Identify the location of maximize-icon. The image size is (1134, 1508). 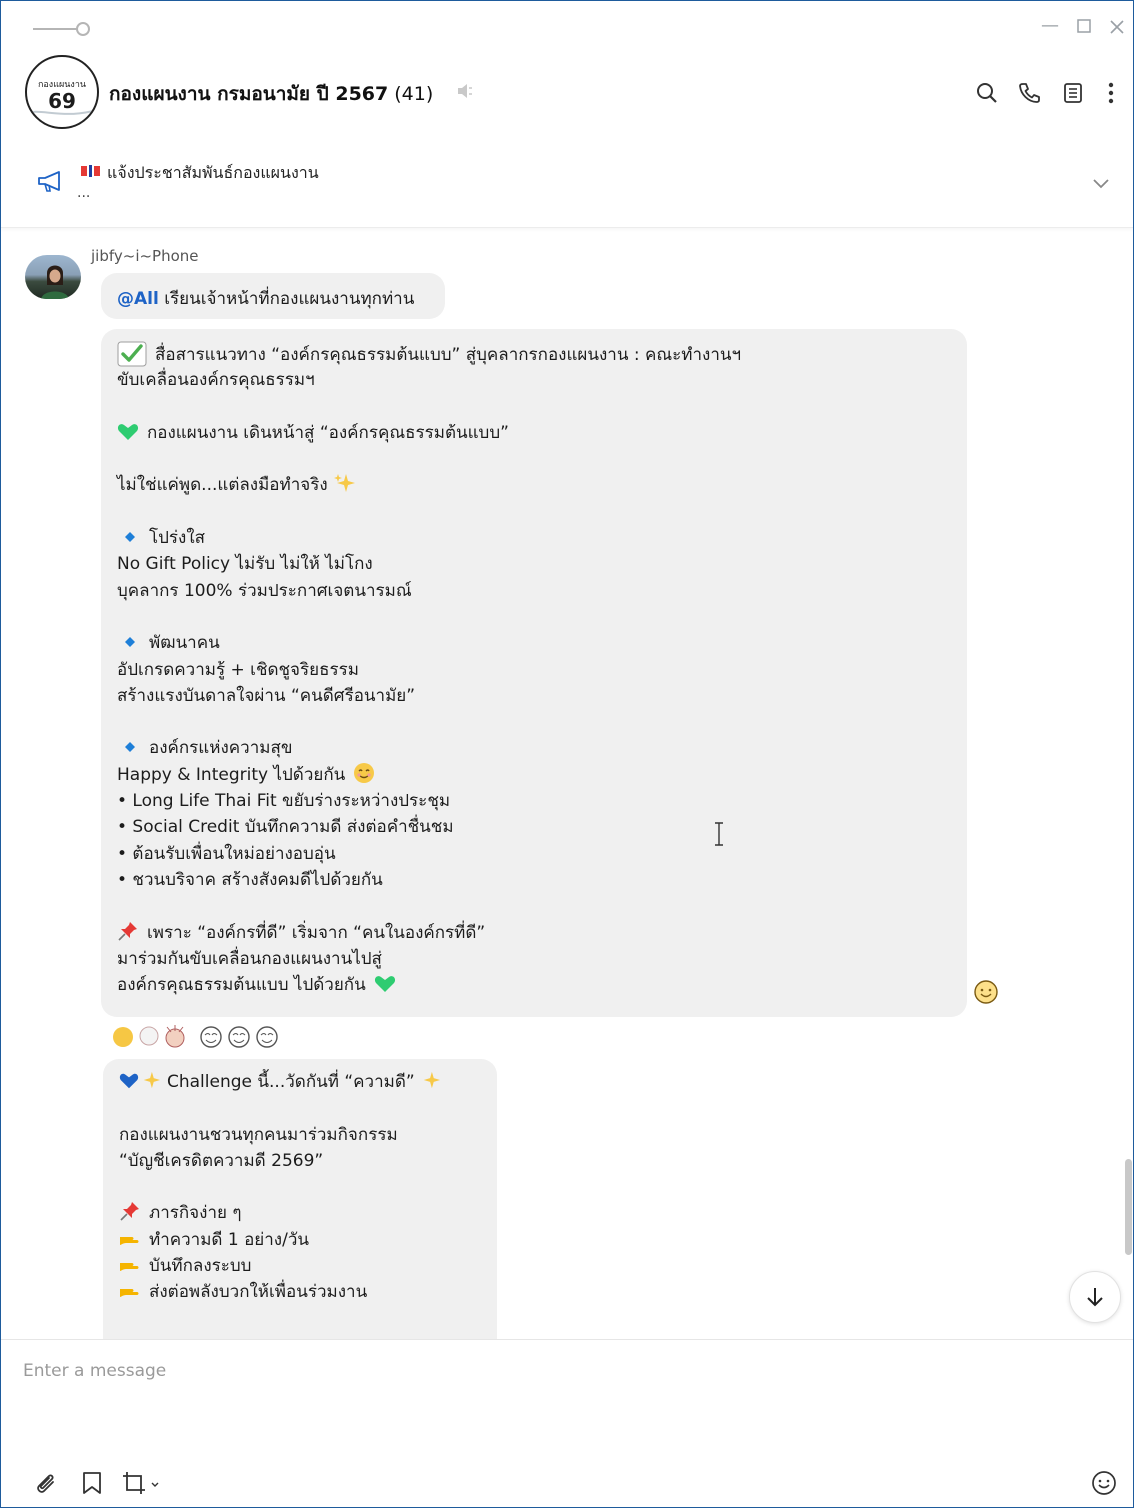
(1084, 26).